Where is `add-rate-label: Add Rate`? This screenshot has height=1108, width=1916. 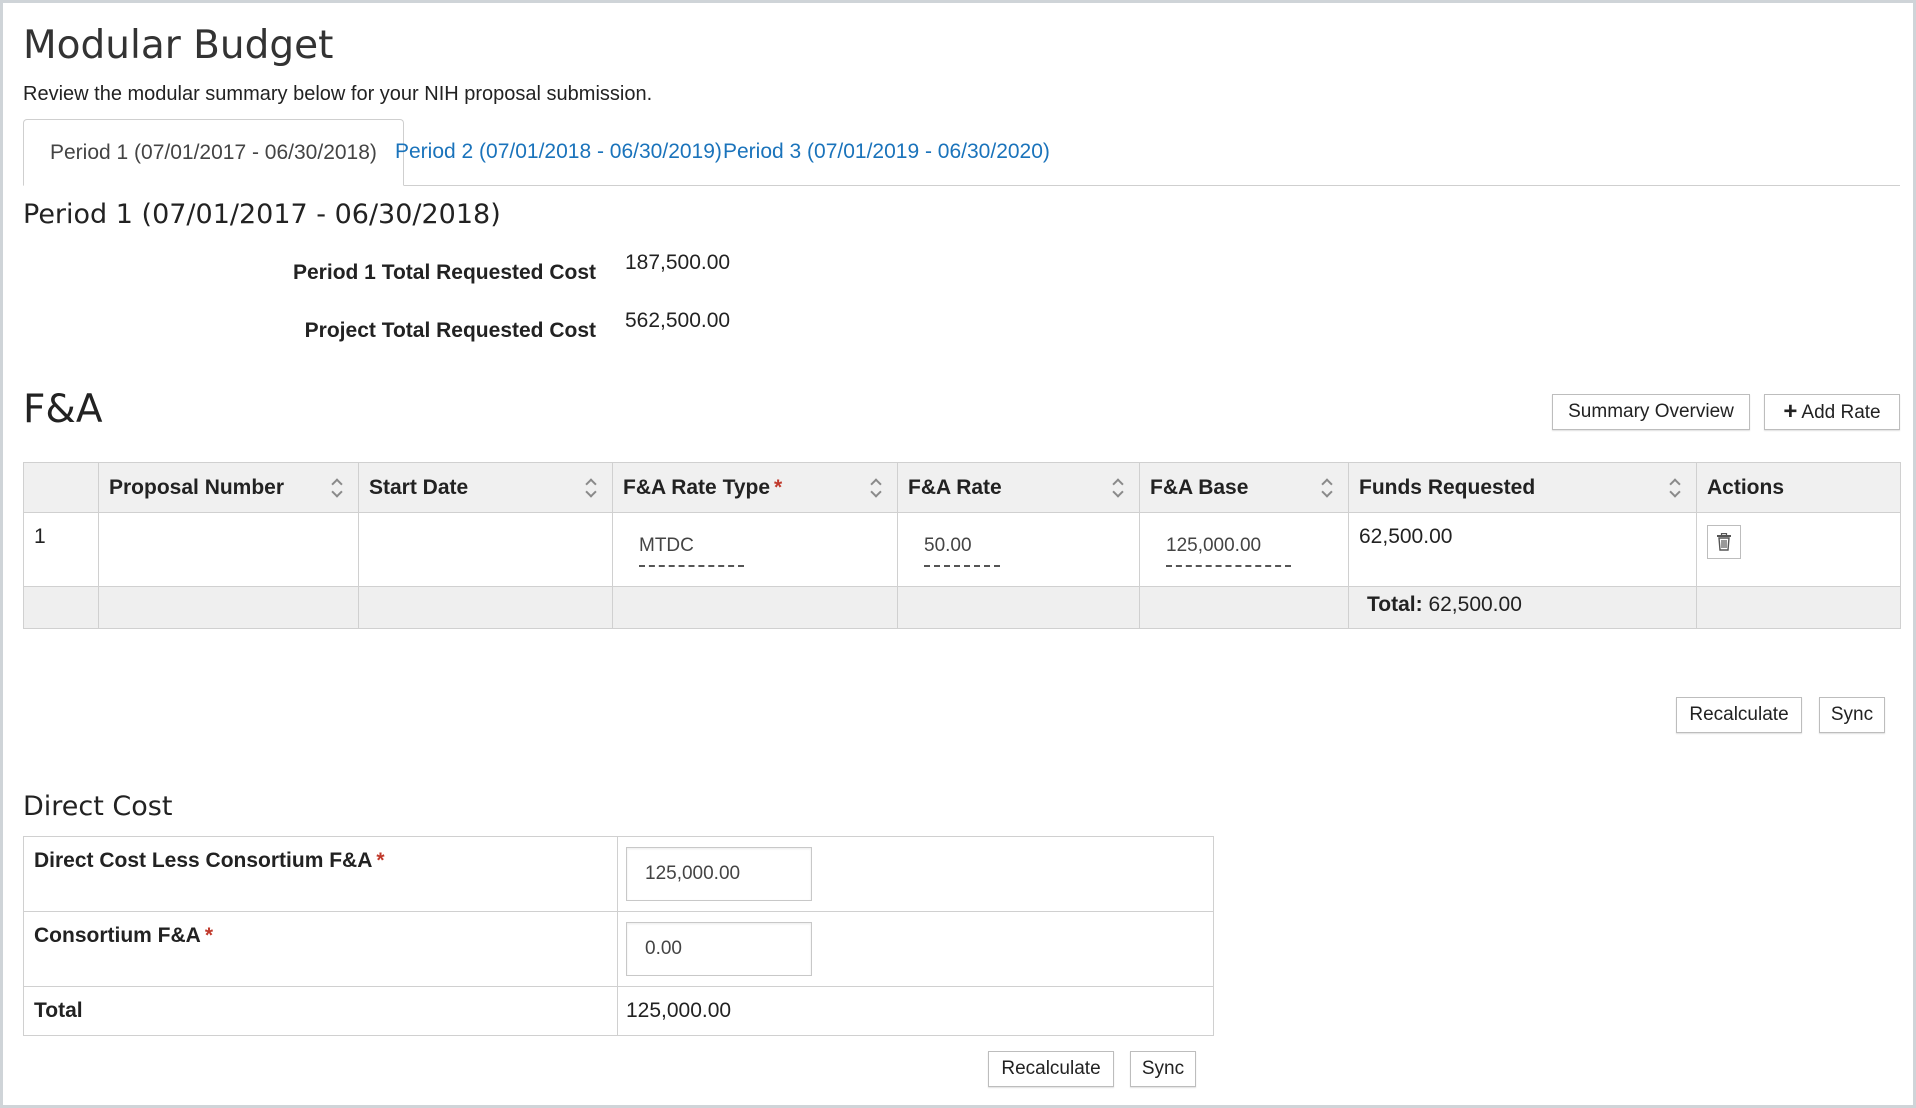
add-rate-label: Add Rate is located at coordinates (1841, 412).